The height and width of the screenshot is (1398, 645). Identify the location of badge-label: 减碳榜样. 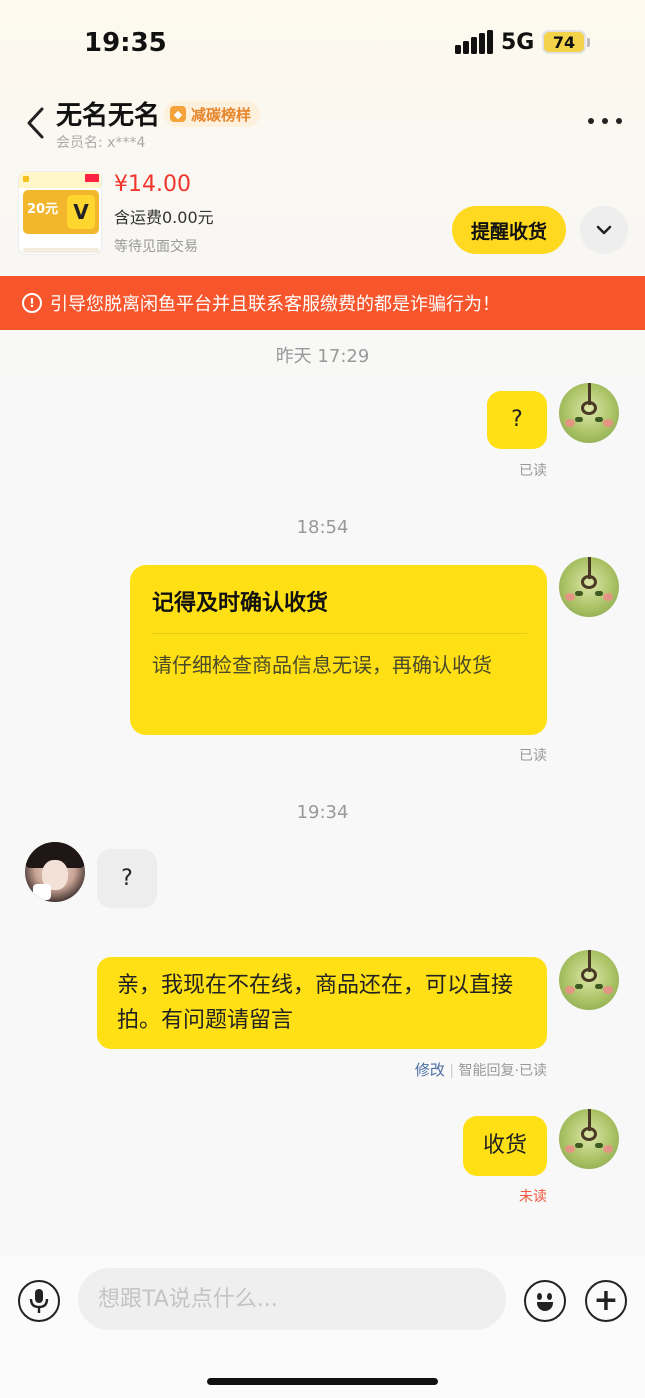
(221, 114).